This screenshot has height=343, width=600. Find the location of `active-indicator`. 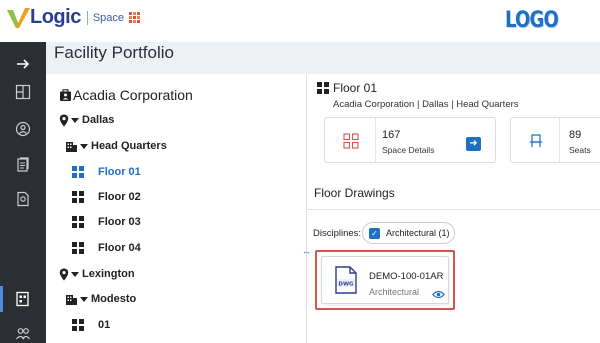

active-indicator is located at coordinates (1, 299).